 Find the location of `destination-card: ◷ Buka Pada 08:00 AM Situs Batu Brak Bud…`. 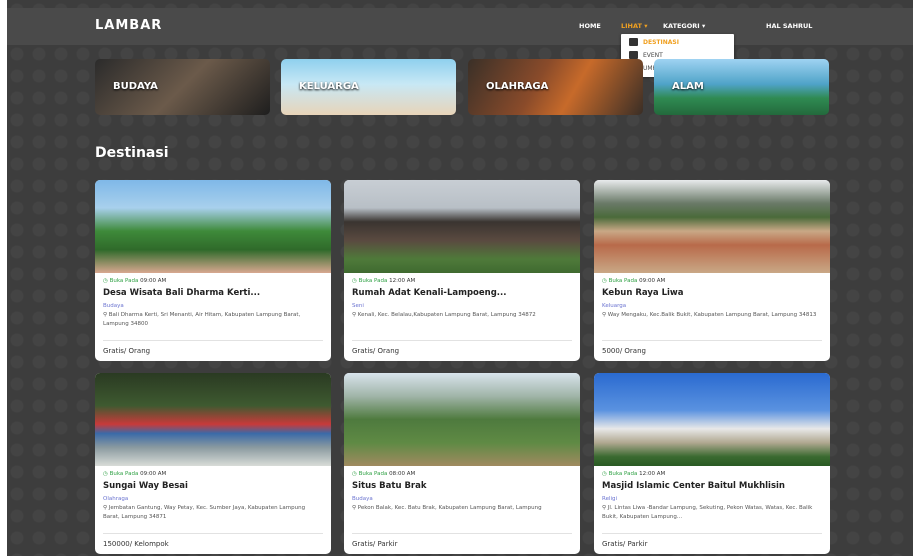

destination-card: ◷ Buka Pada 08:00 AM Situs Batu Brak Bud… is located at coordinates (462, 463).